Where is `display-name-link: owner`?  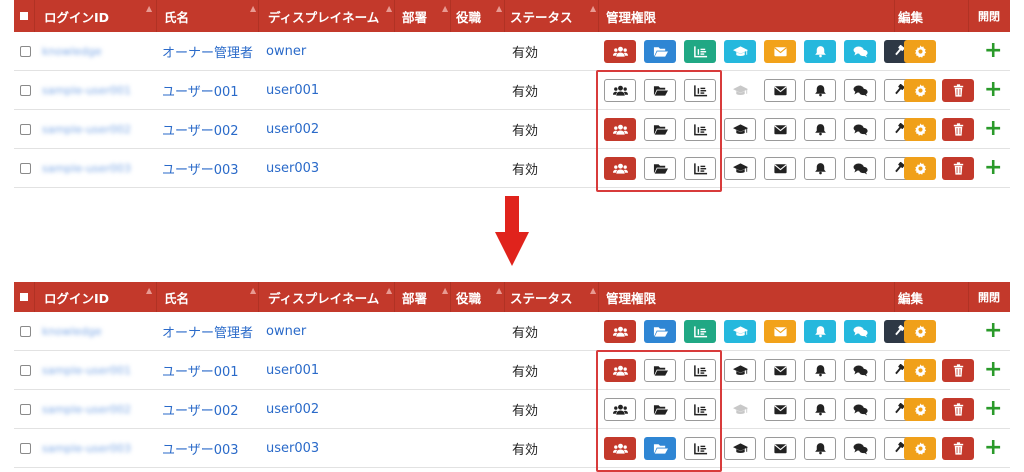 display-name-link: owner is located at coordinates (286, 331).